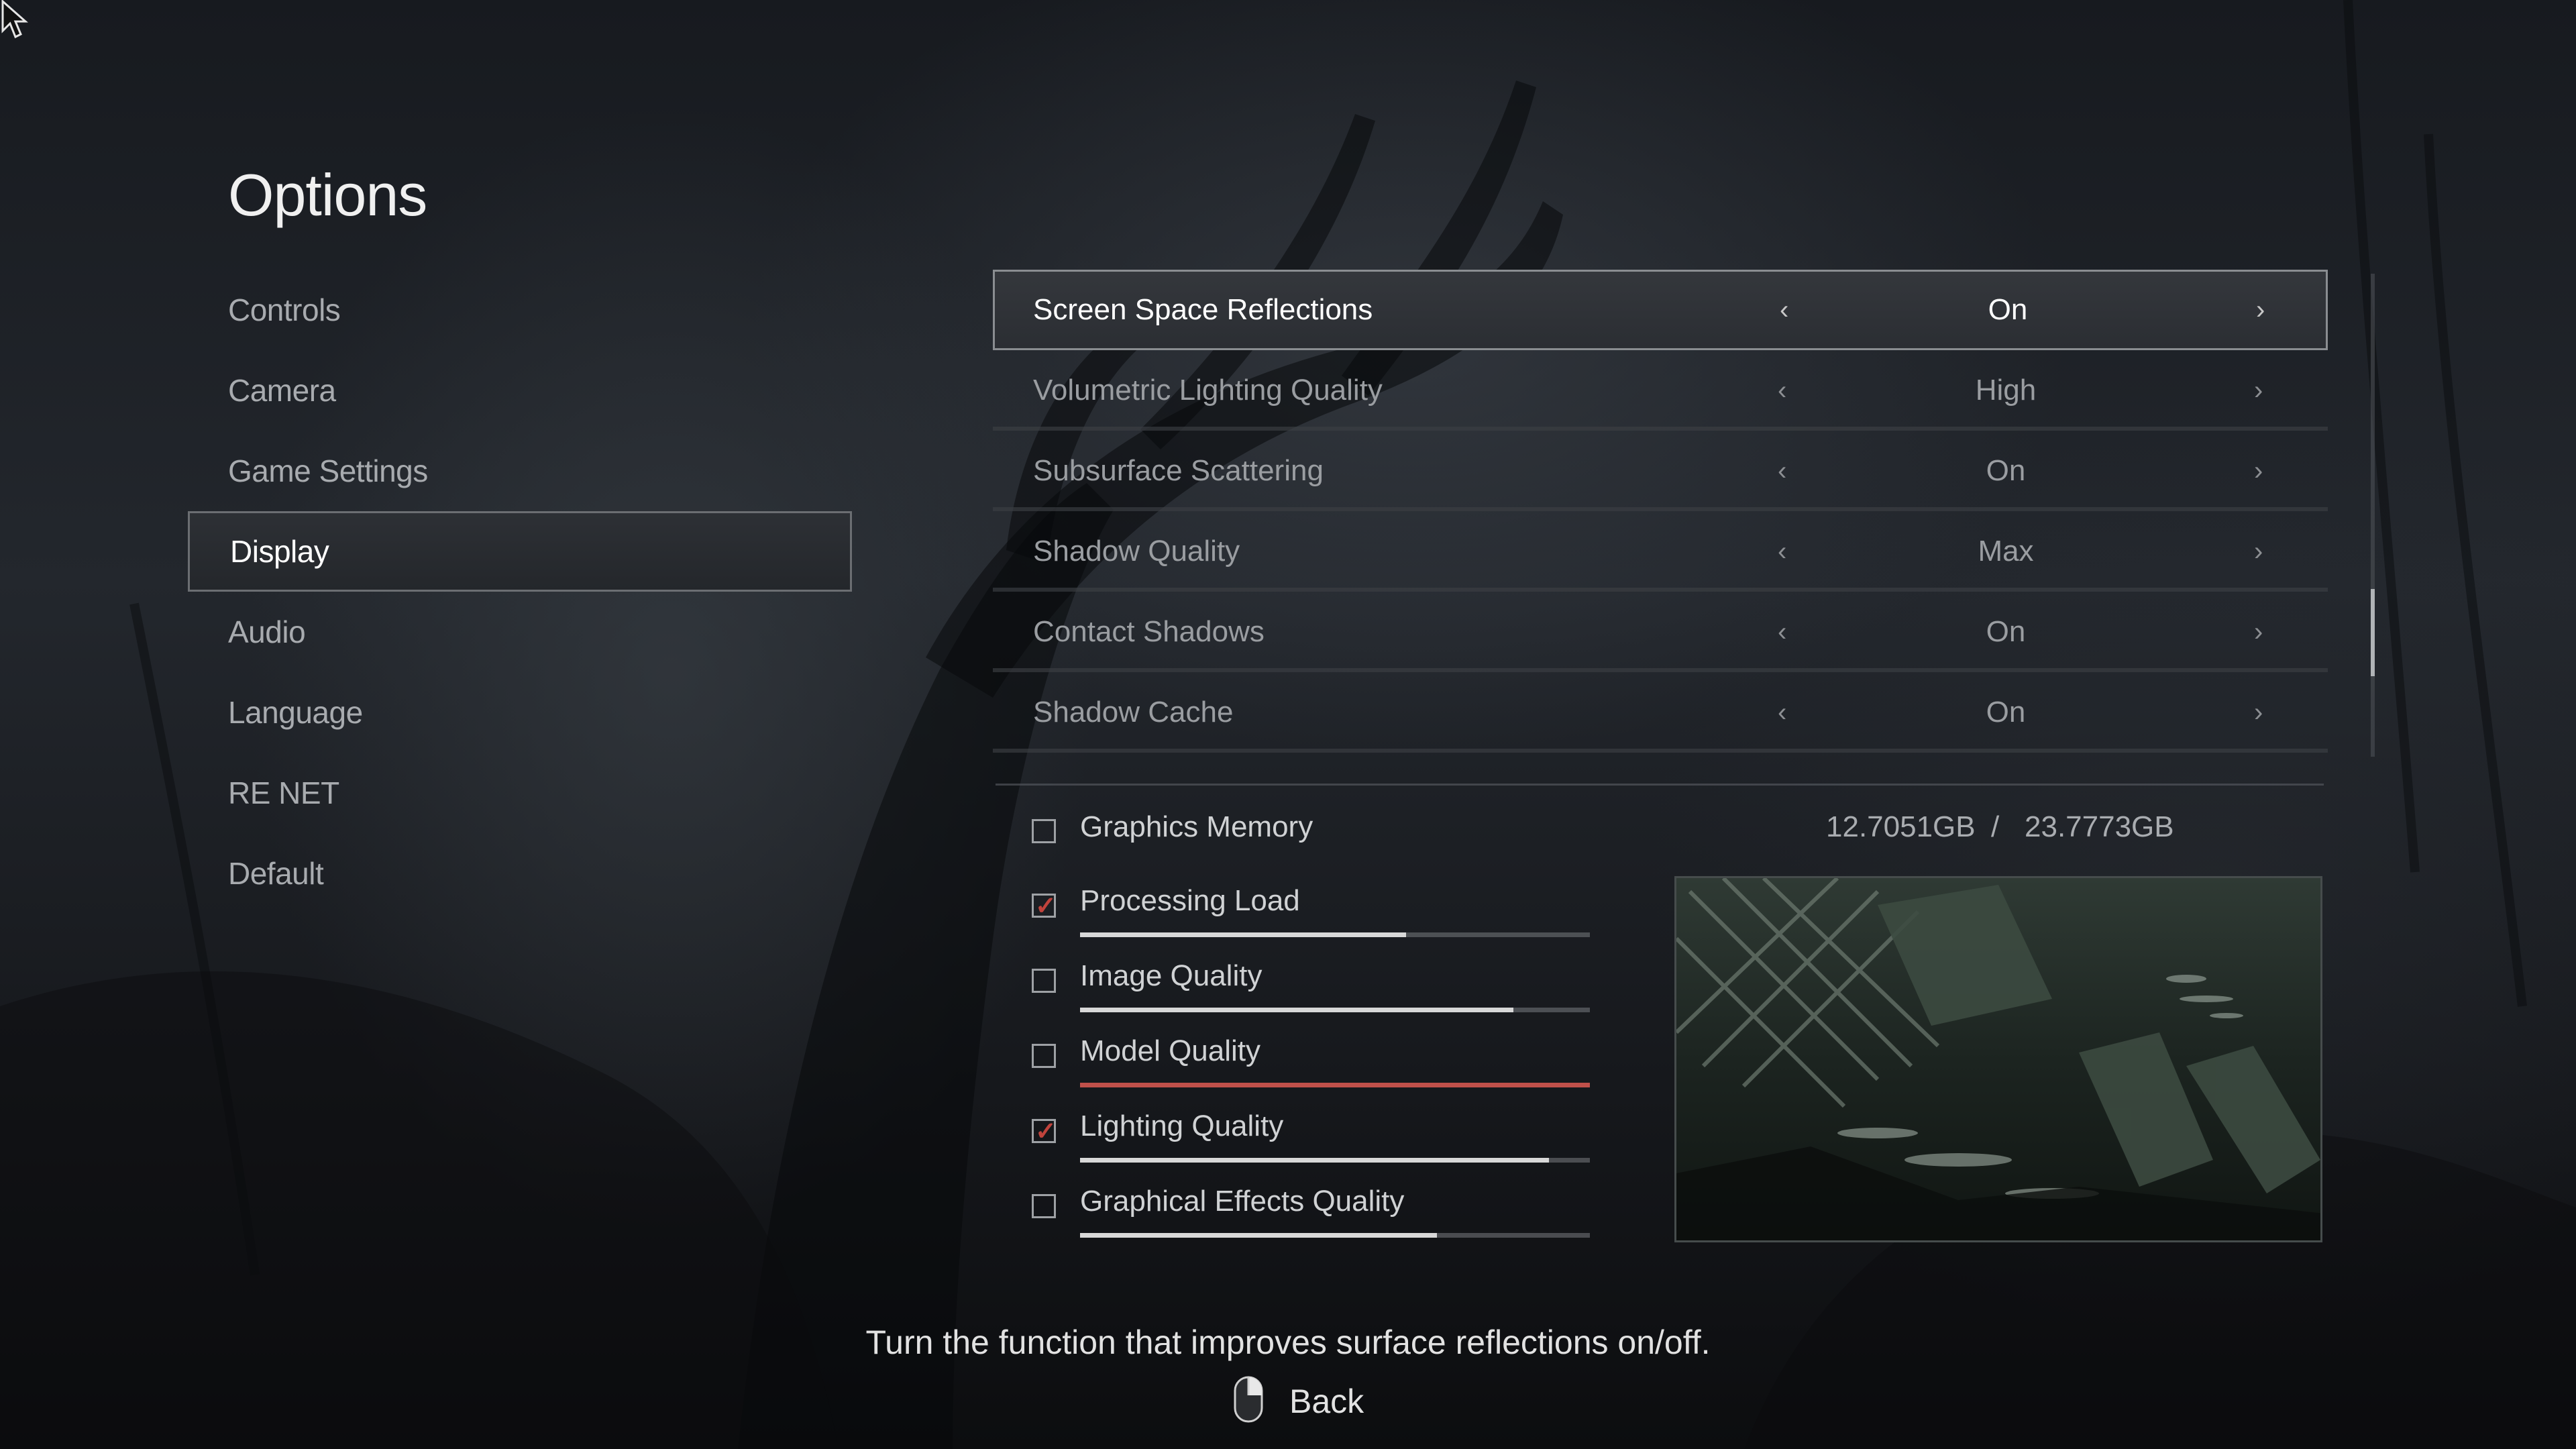 The image size is (2576, 1449). What do you see at coordinates (1190, 900) in the screenshot?
I see `processing-load-label: Processing Load` at bounding box center [1190, 900].